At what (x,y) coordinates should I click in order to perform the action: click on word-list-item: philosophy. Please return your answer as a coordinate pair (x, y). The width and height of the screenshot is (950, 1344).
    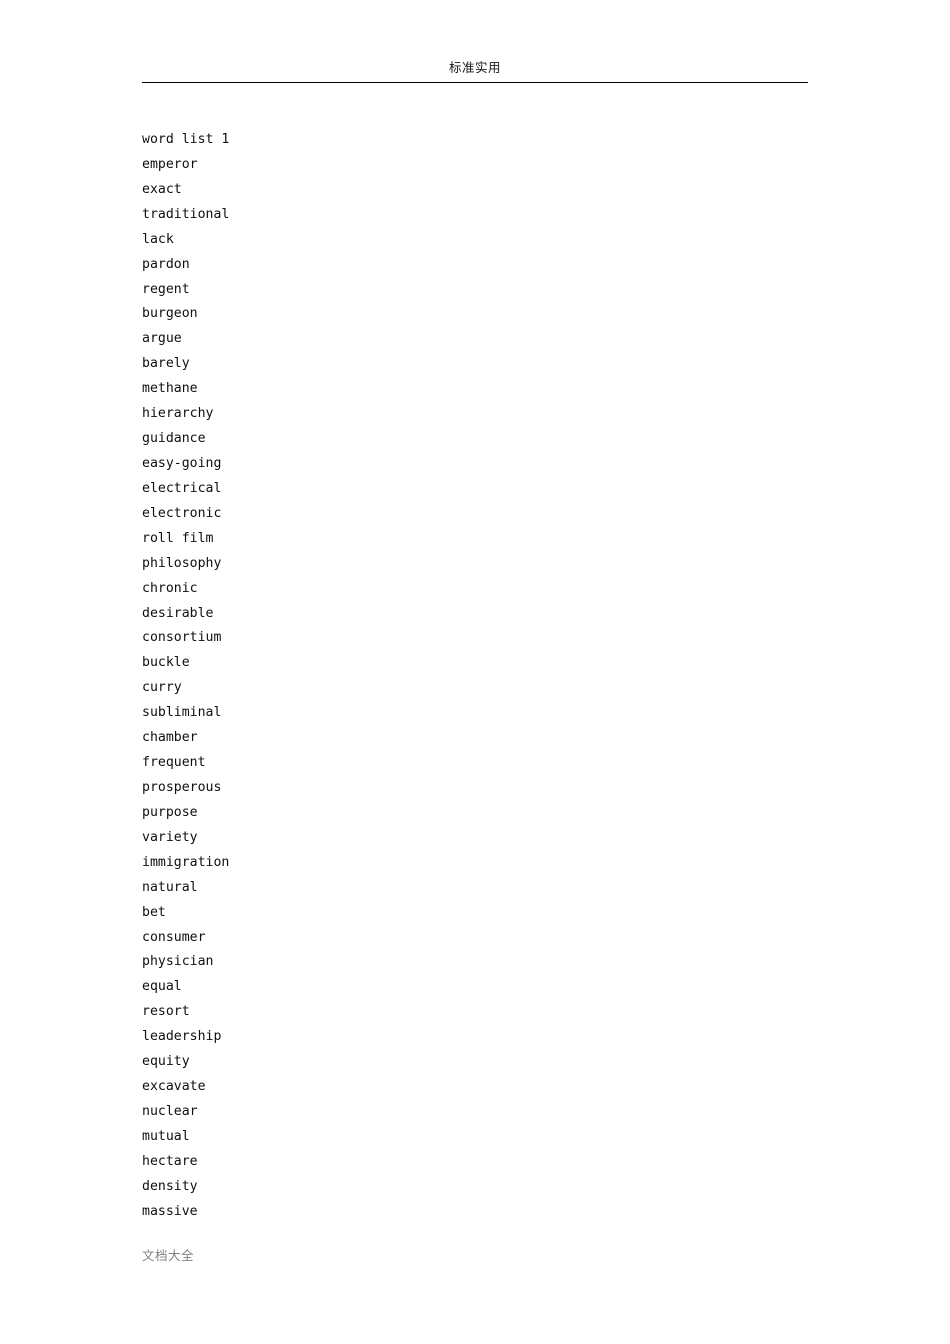
    Looking at the image, I should click on (182, 563).